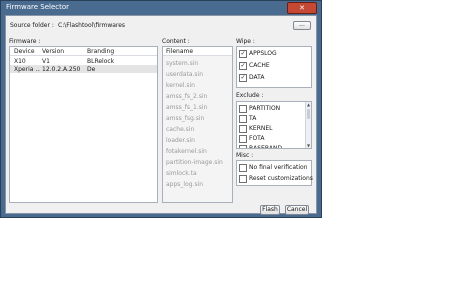 Image resolution: width=450 pixels, height=282 pixels. I want to click on cell-branding: De, so click(91, 69).